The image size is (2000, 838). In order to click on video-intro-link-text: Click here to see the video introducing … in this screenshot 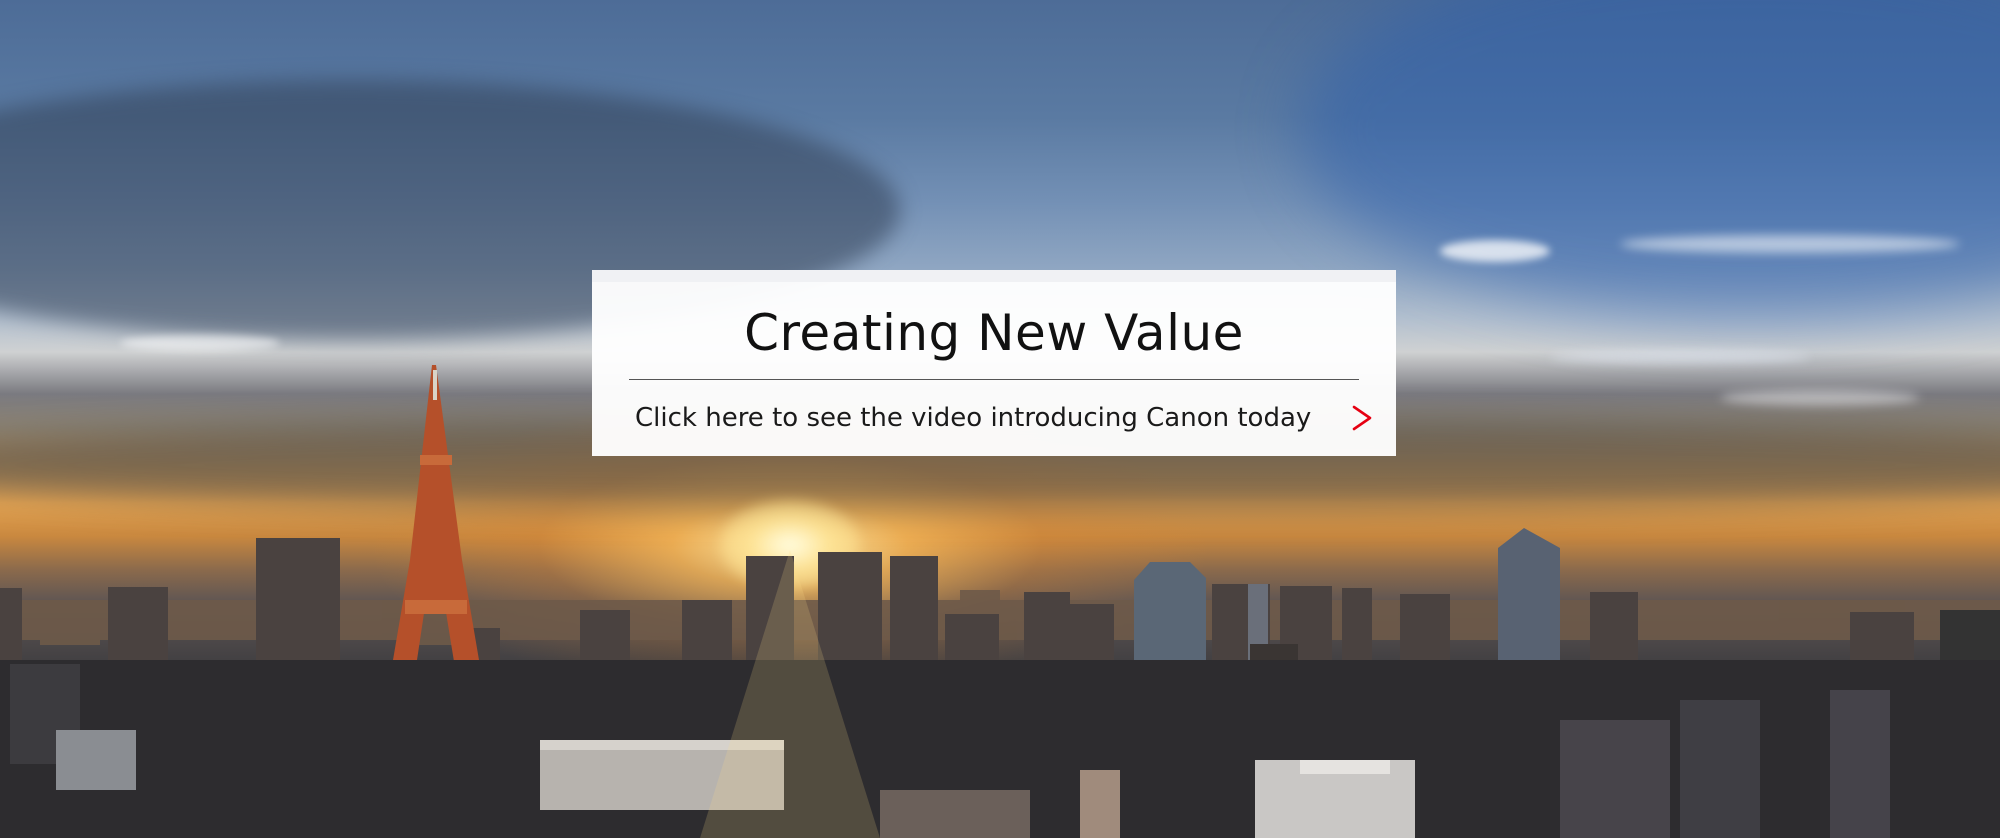, I will do `click(973, 418)`.